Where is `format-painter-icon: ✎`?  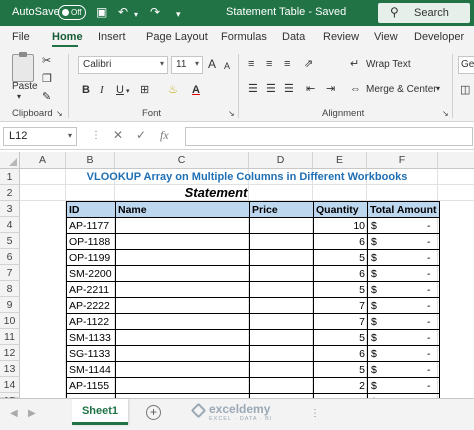 format-painter-icon: ✎ is located at coordinates (46, 97).